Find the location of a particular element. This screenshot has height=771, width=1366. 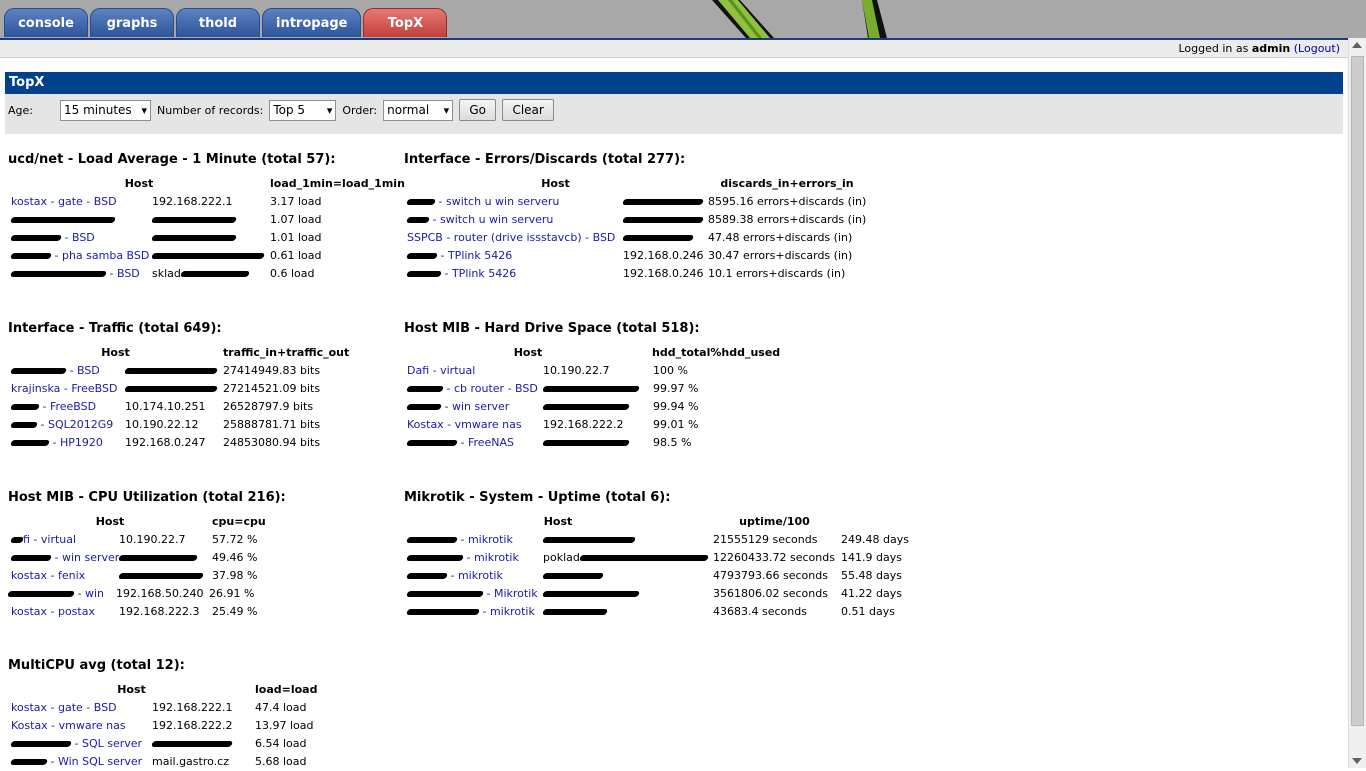

tab-topx: TopX is located at coordinates (405, 22).